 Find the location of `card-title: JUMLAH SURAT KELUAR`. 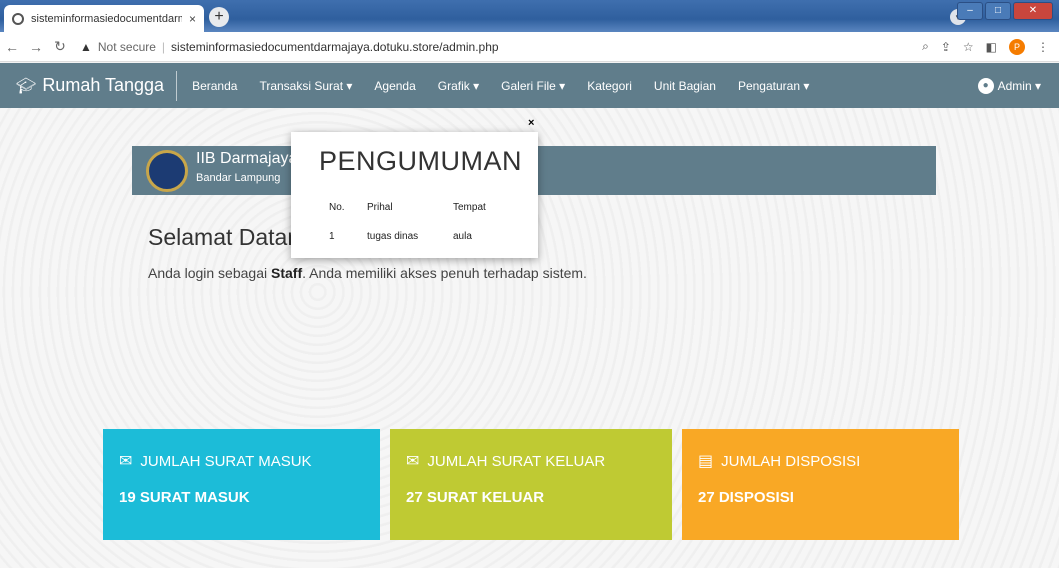

card-title: JUMLAH SURAT KELUAR is located at coordinates (516, 461).